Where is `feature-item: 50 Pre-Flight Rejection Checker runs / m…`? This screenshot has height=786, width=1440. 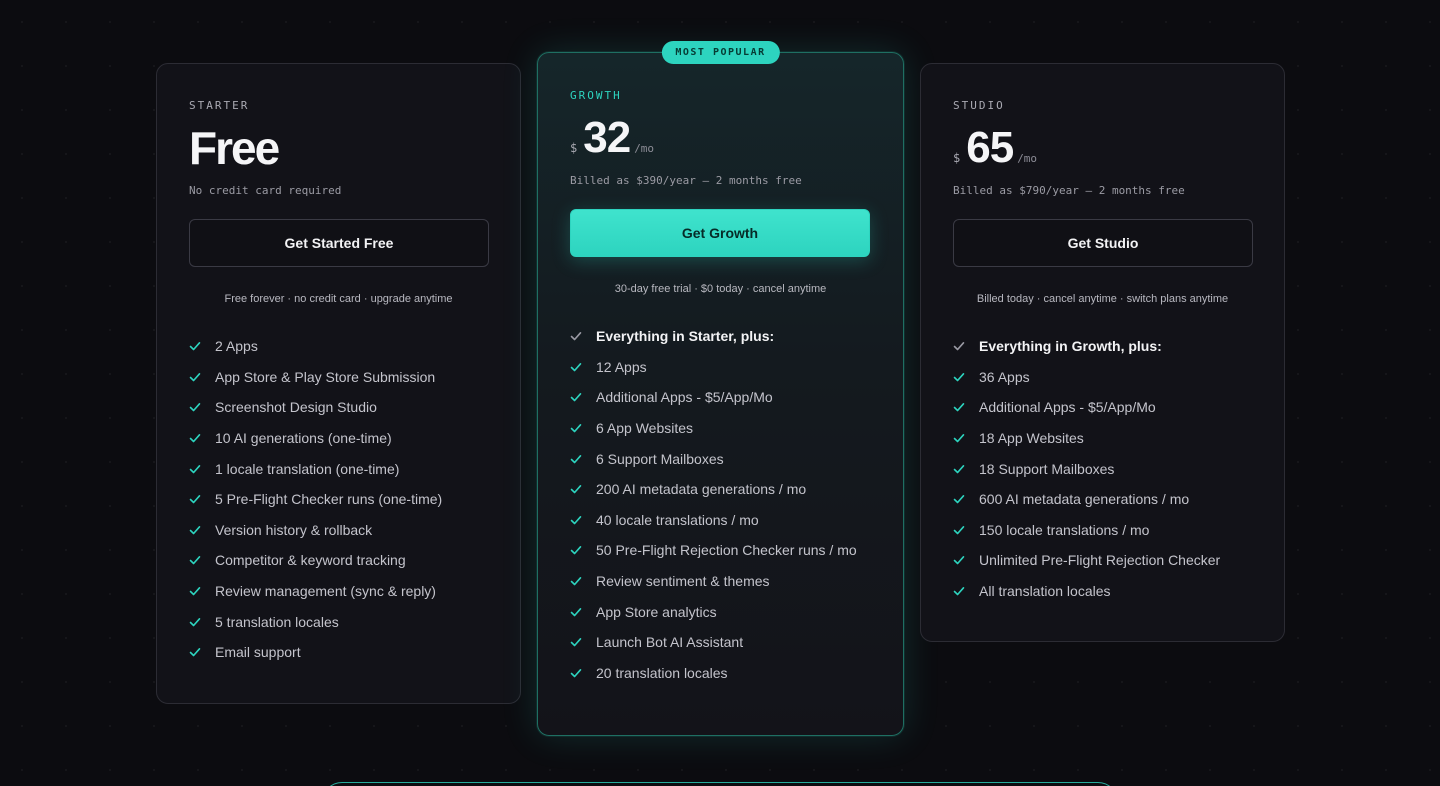
feature-item: 50 Pre-Flight Rejection Checker runs / m… is located at coordinates (720, 550).